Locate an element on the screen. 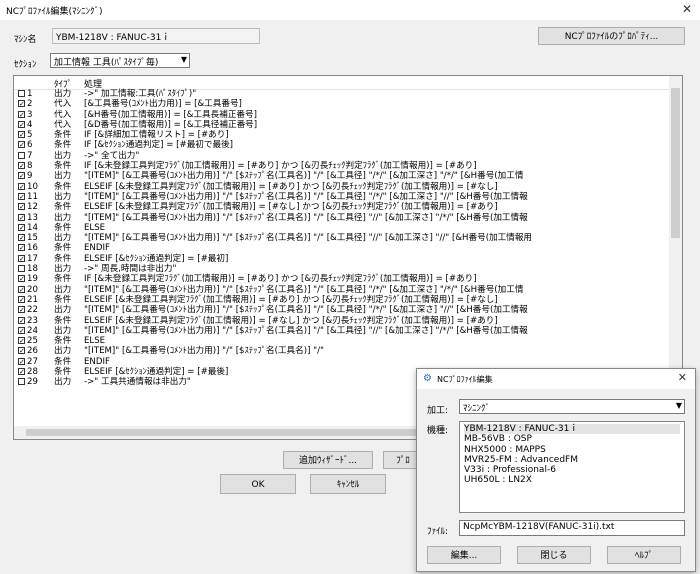 The width and height of the screenshot is (700, 574). model-item: UH650L : LN2X is located at coordinates (572, 480).